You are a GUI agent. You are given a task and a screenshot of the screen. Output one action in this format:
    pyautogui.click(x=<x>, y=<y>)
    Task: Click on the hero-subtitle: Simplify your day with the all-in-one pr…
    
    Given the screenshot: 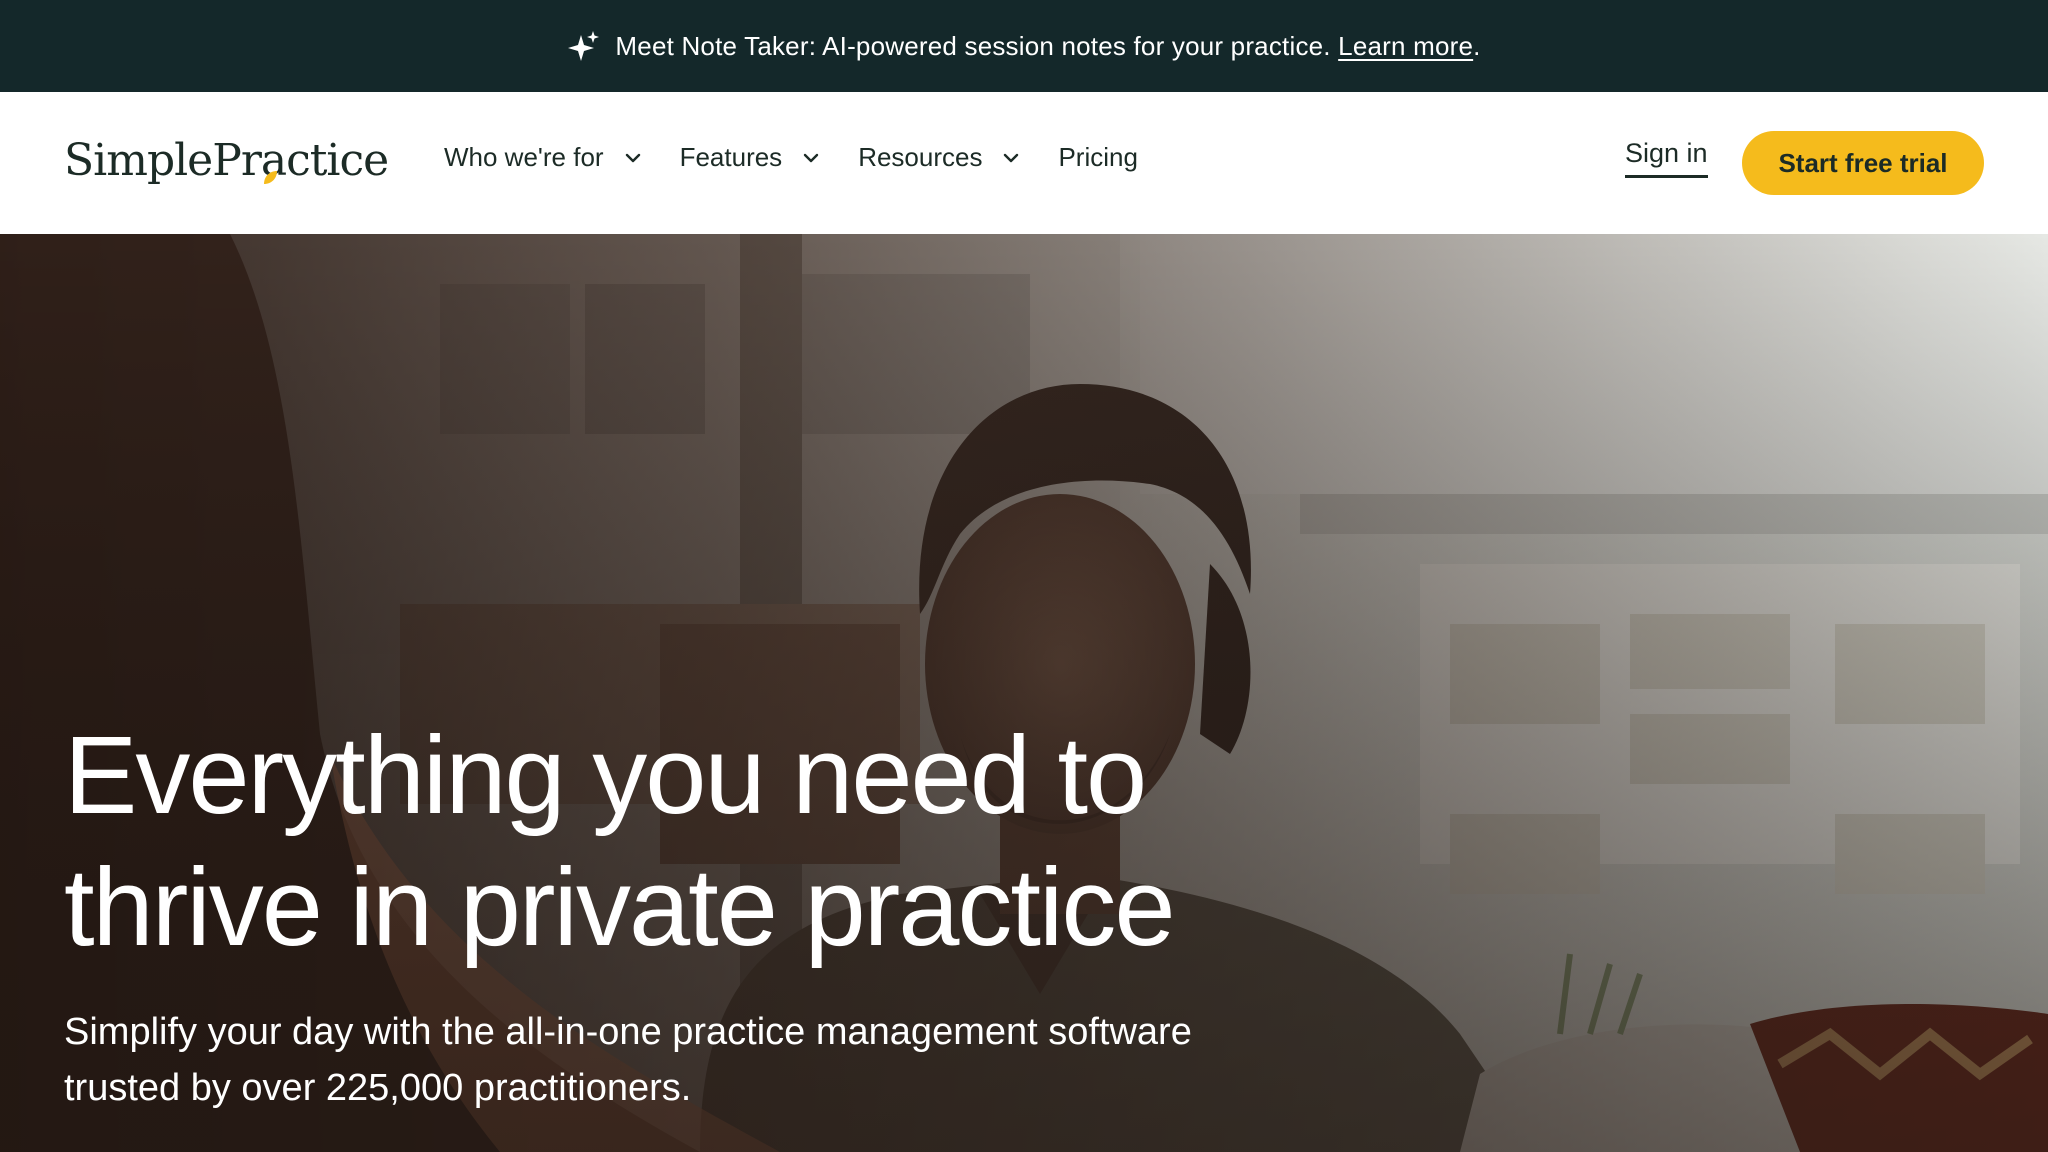 What is the action you would take?
    pyautogui.click(x=689, y=1060)
    